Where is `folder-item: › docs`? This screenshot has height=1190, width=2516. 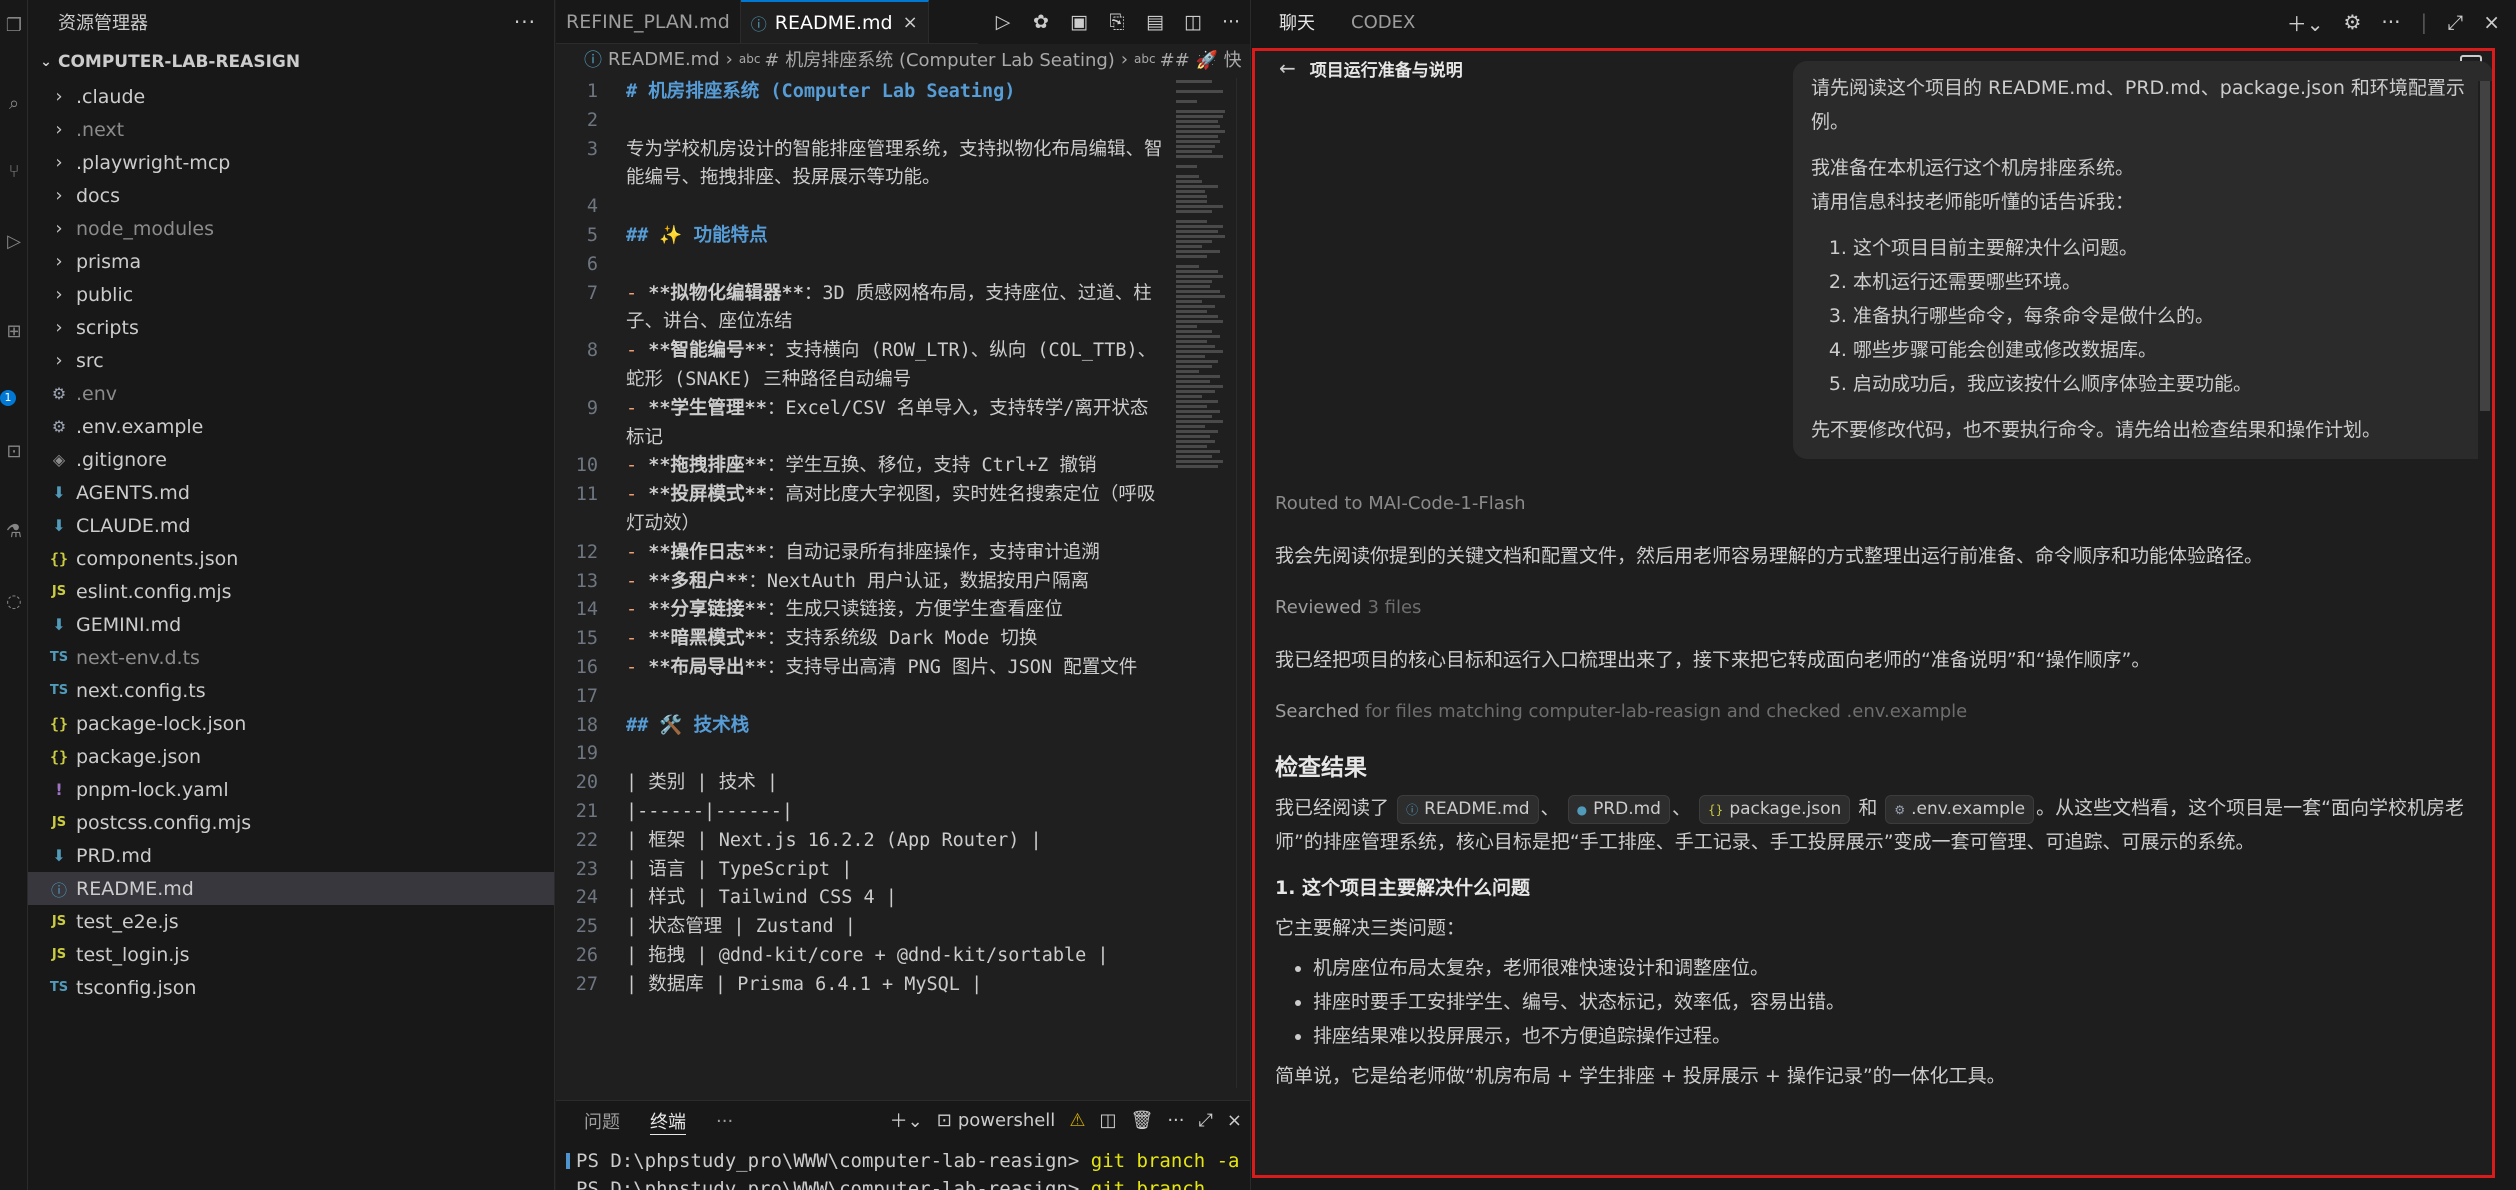
folder-item: › docs is located at coordinates (291, 195).